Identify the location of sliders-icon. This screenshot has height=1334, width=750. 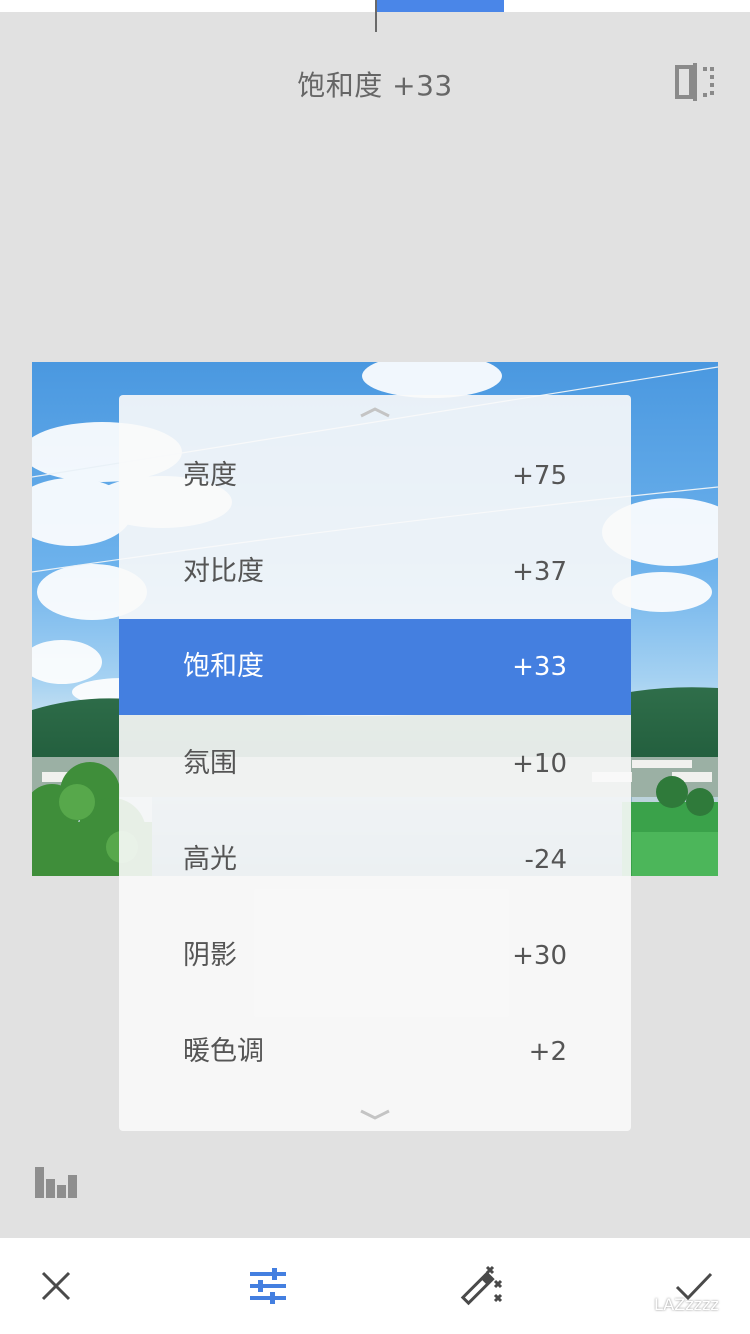
(268, 1286).